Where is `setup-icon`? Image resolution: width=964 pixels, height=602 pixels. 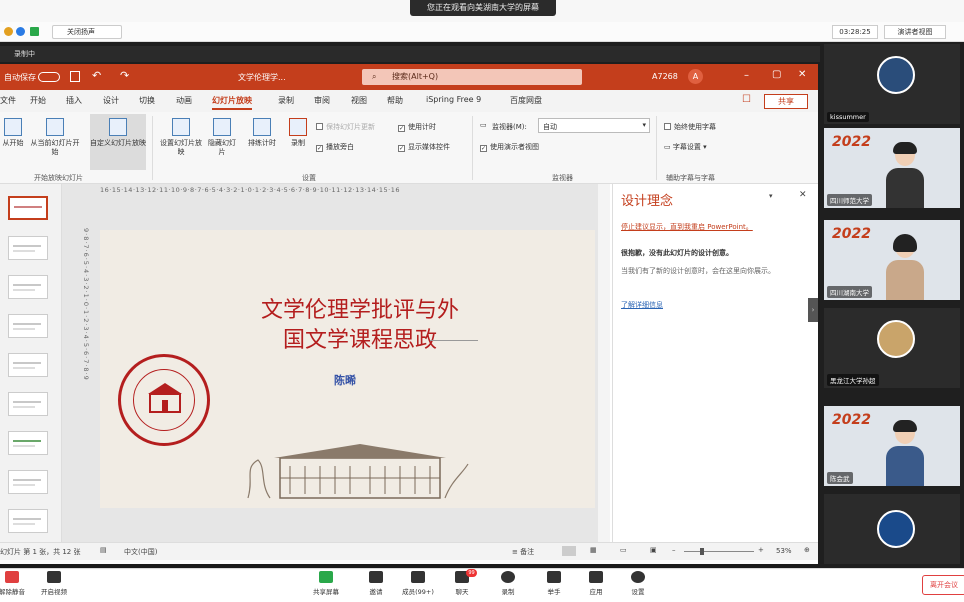 setup-icon is located at coordinates (181, 127).